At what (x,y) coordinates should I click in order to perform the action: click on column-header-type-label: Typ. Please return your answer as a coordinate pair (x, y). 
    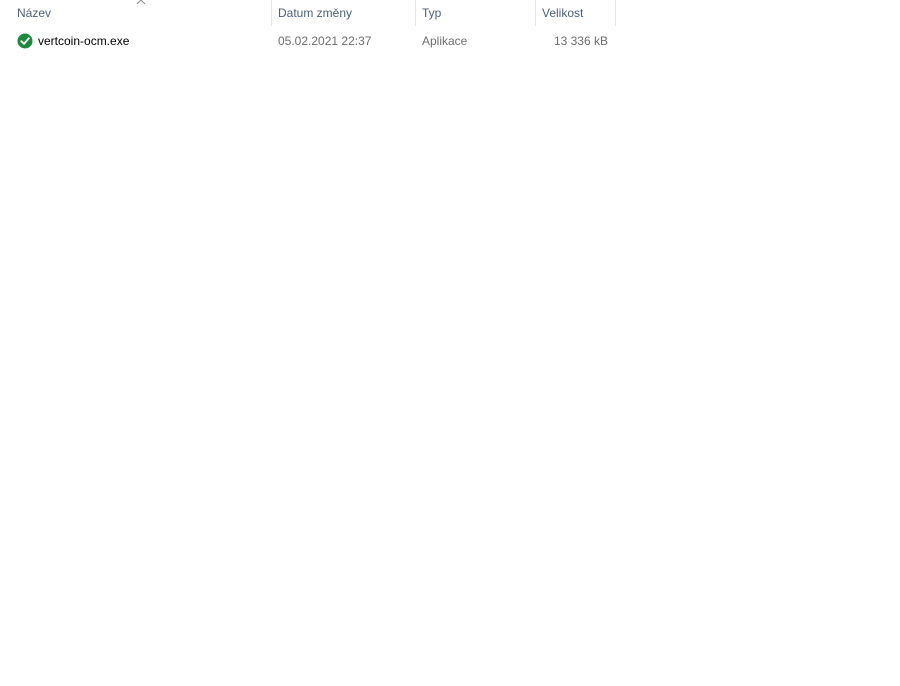
    Looking at the image, I should click on (432, 13).